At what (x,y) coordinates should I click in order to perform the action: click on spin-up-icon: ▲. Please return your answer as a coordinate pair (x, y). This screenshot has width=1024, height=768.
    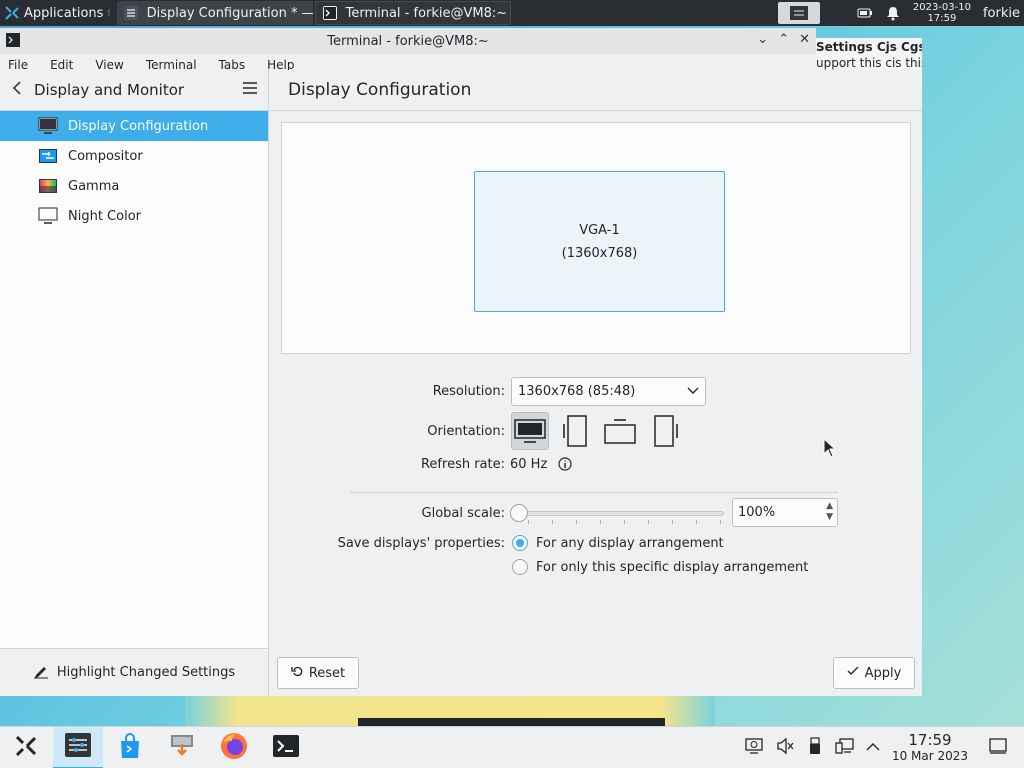
    Looking at the image, I should click on (829, 506).